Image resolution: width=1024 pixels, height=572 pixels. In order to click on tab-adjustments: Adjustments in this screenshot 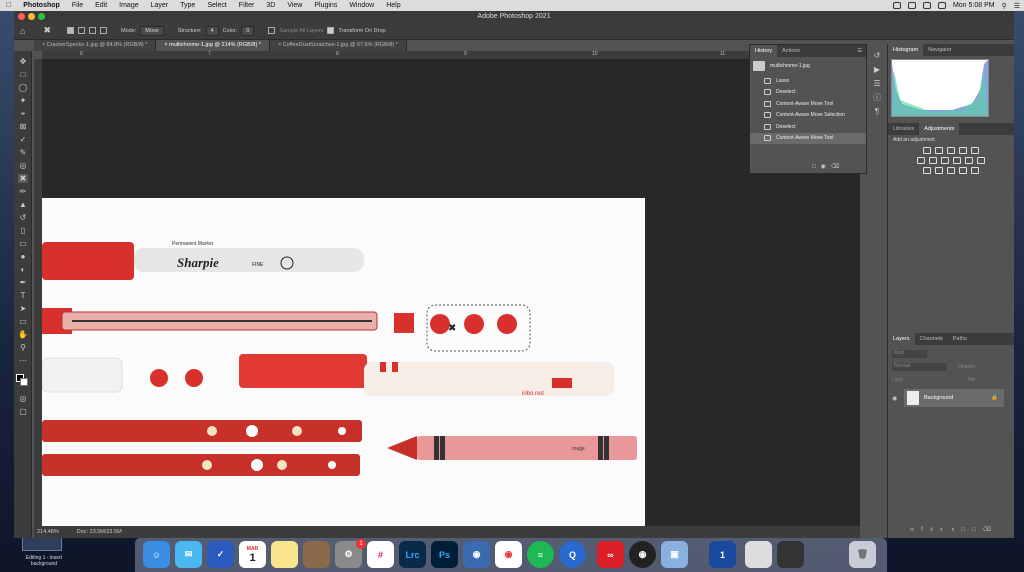, I will do `click(939, 129)`.